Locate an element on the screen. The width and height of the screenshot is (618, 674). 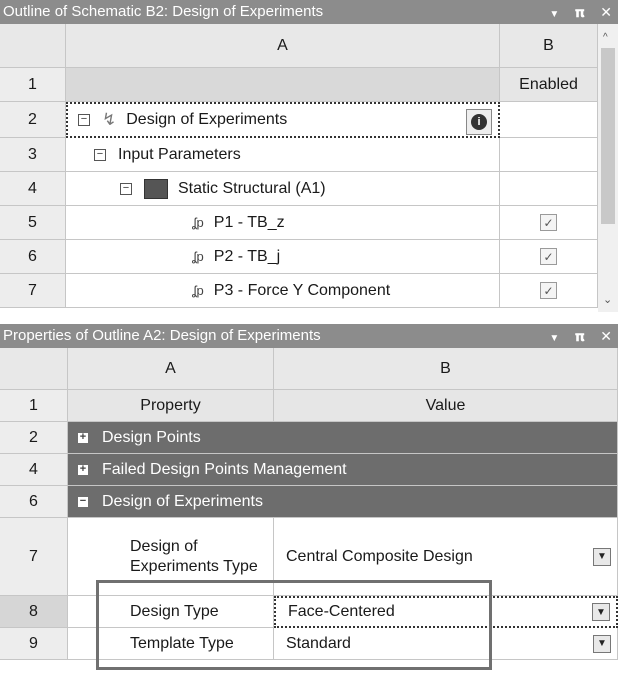
table-row: 4 − Static Structural (A1) is located at coordinates (299, 189).